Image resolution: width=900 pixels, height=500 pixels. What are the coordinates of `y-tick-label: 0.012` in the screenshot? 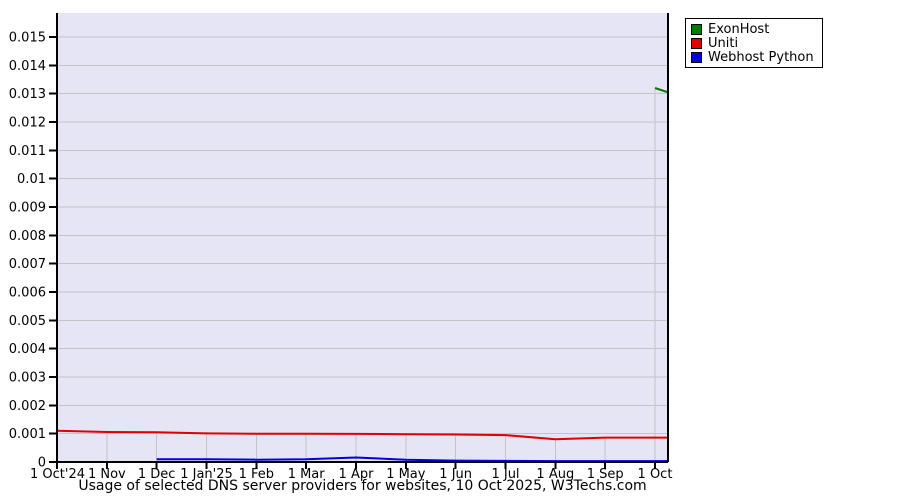 It's located at (27, 123).